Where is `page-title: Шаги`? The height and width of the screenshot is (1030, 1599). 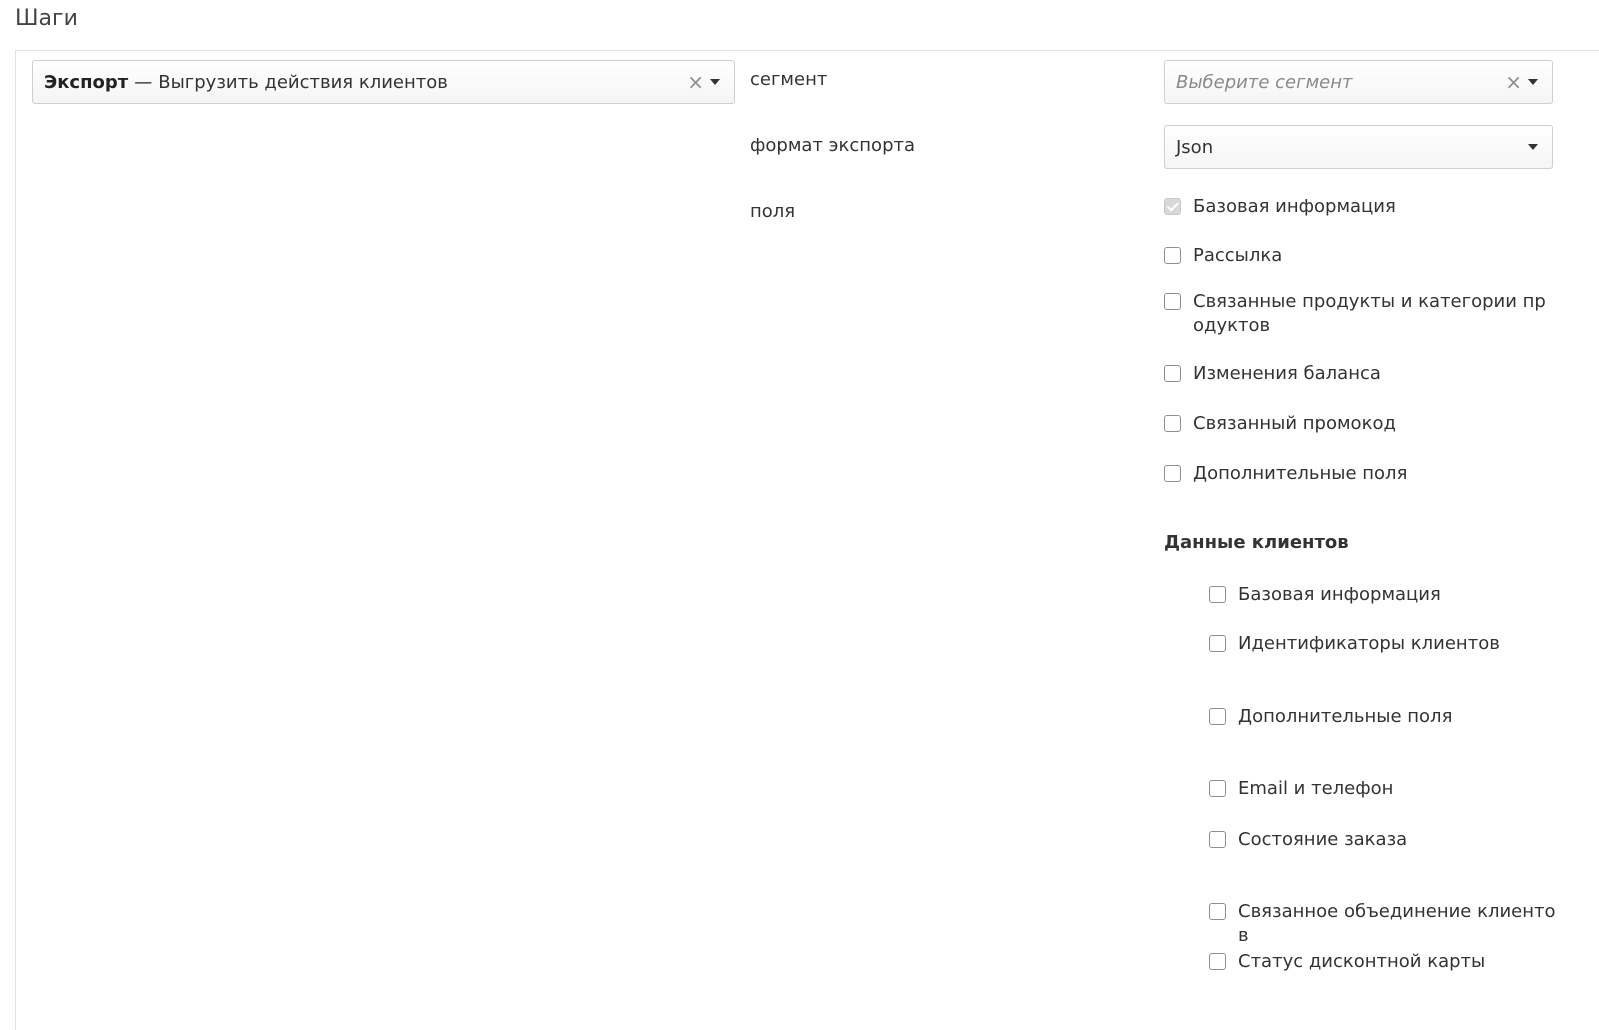
page-title: Шаги is located at coordinates (46, 18).